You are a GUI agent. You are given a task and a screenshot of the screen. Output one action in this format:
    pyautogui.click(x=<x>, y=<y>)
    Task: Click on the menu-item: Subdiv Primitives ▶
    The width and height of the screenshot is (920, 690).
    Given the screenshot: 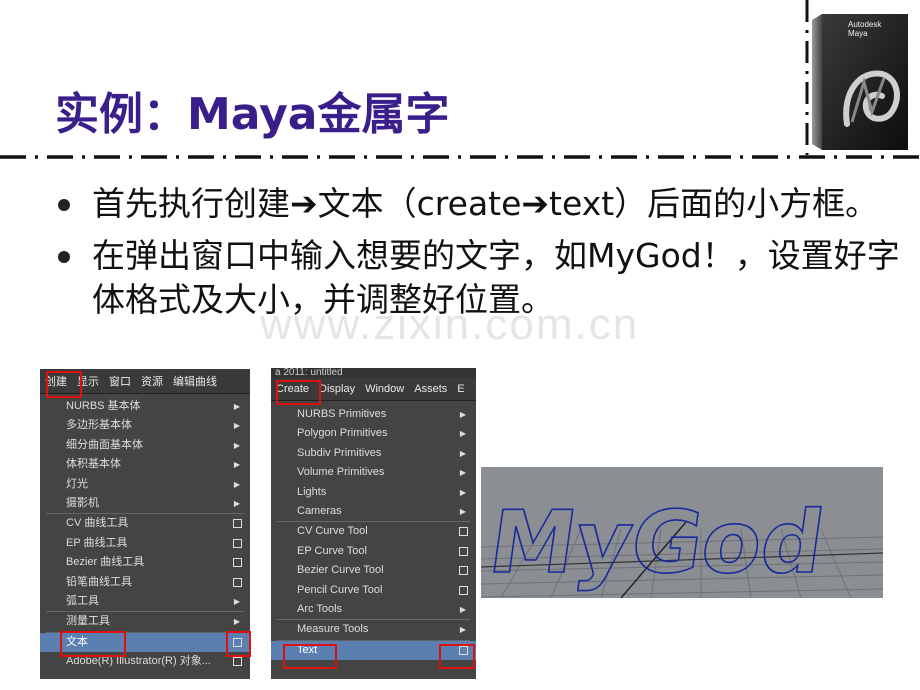 What is the action you would take?
    pyautogui.click(x=373, y=453)
    